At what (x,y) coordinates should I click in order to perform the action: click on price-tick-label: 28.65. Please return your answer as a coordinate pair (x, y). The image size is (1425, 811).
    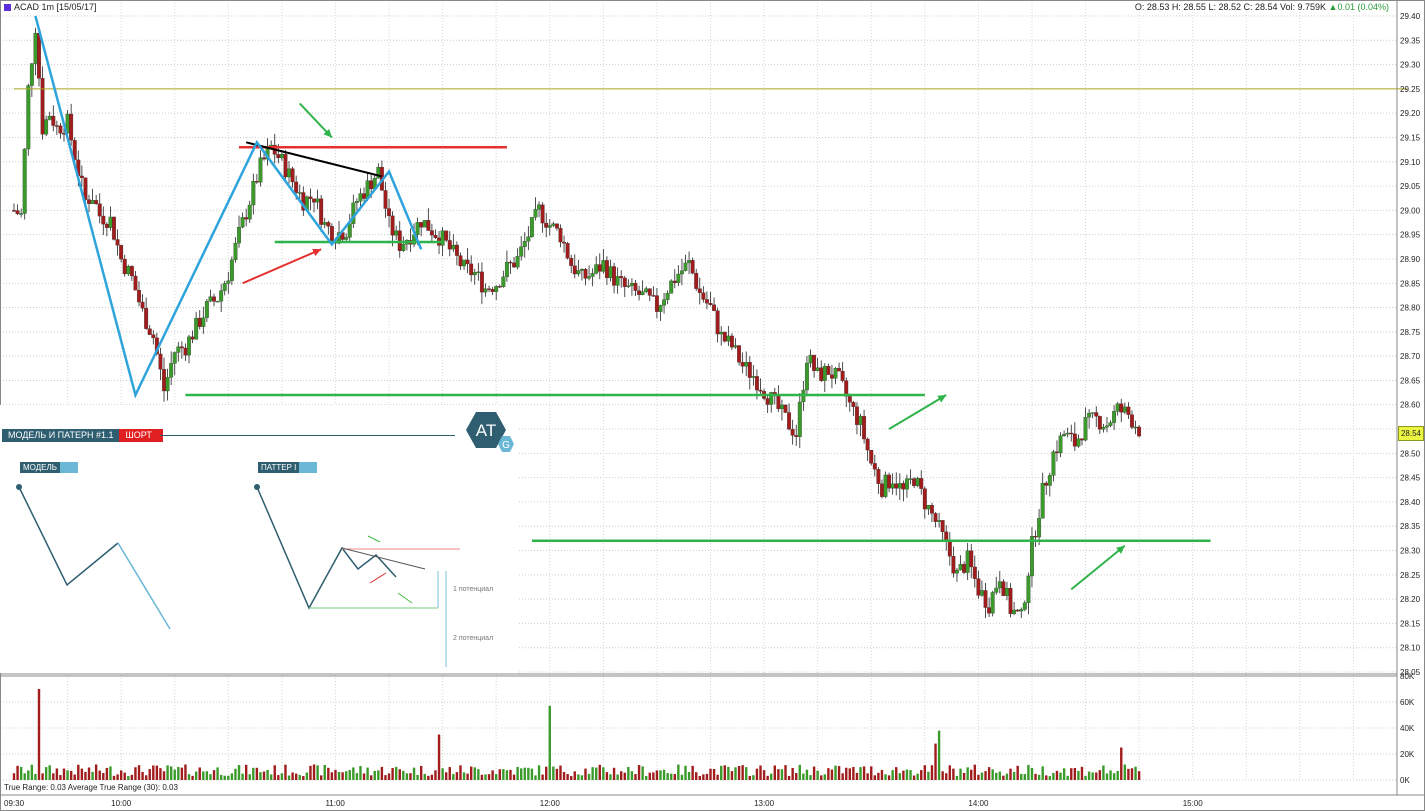
    Looking at the image, I should click on (1410, 380).